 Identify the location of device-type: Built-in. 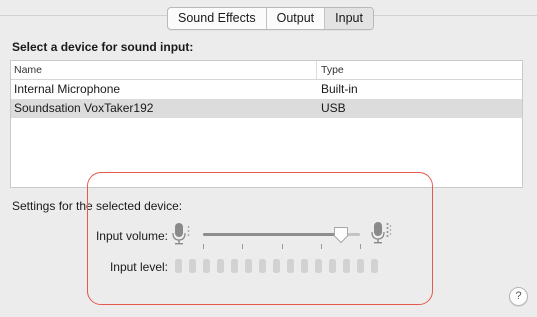
(339, 89).